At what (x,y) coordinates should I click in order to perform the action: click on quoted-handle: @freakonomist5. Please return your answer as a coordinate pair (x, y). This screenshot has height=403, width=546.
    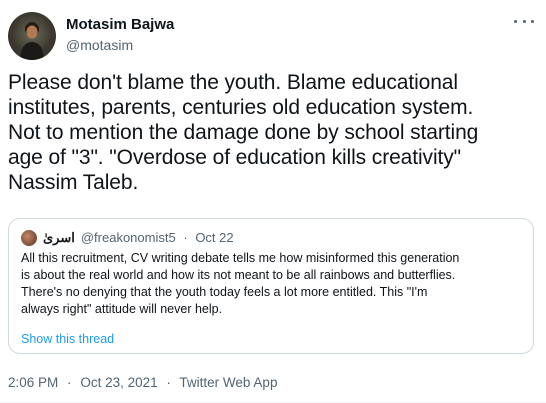
    Looking at the image, I should click on (128, 237).